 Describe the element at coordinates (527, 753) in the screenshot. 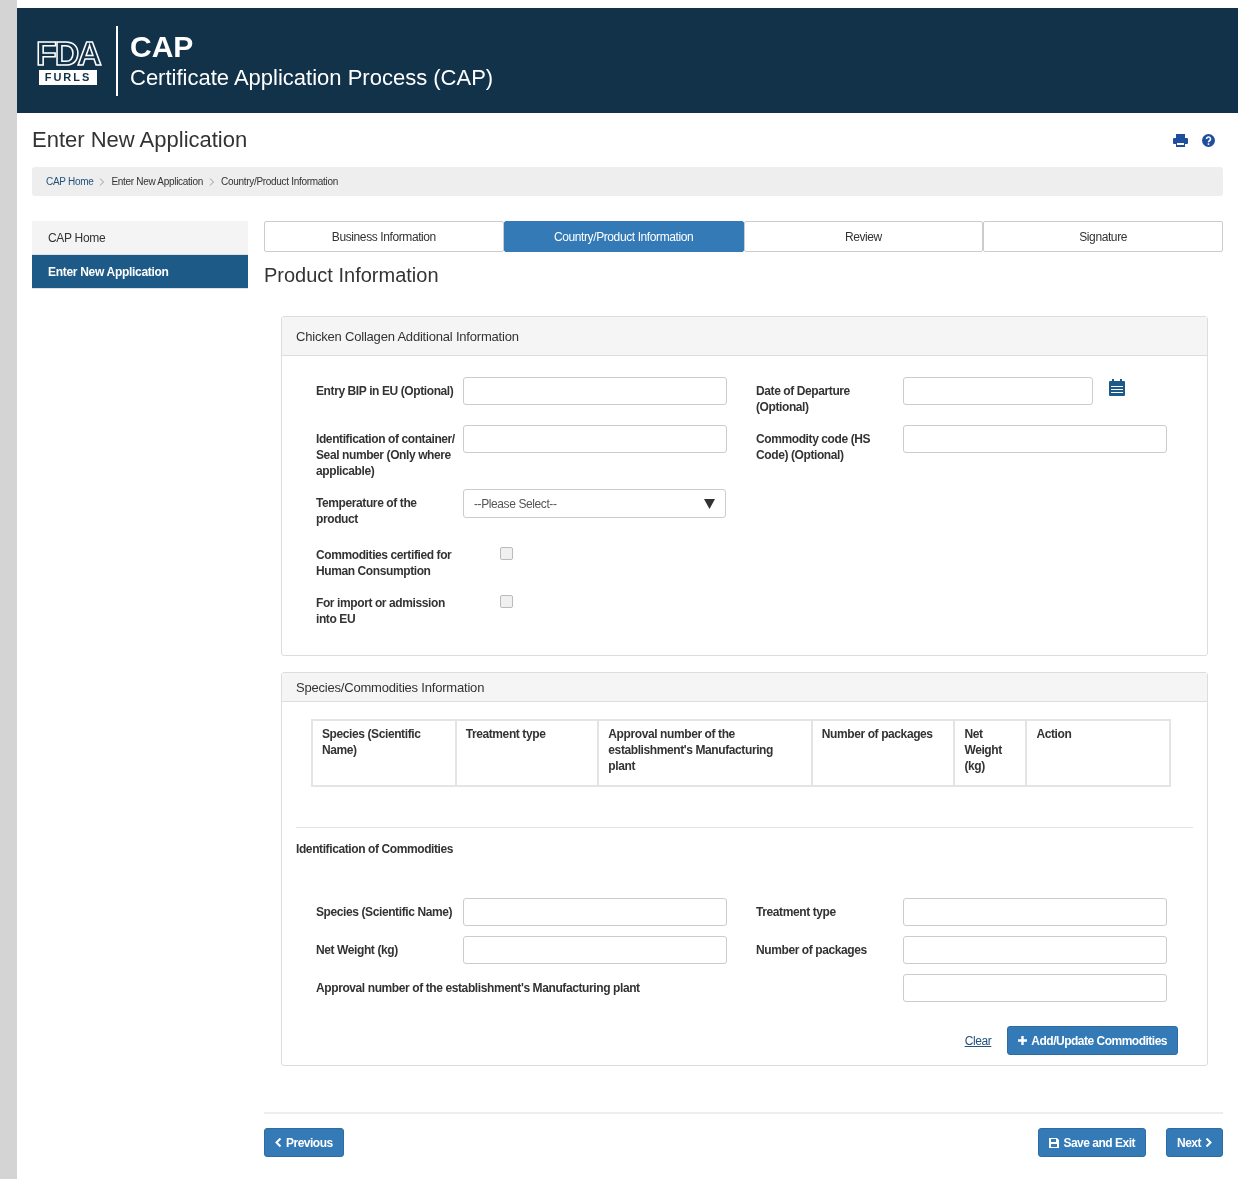

I see `column-header: Treatment type` at that location.